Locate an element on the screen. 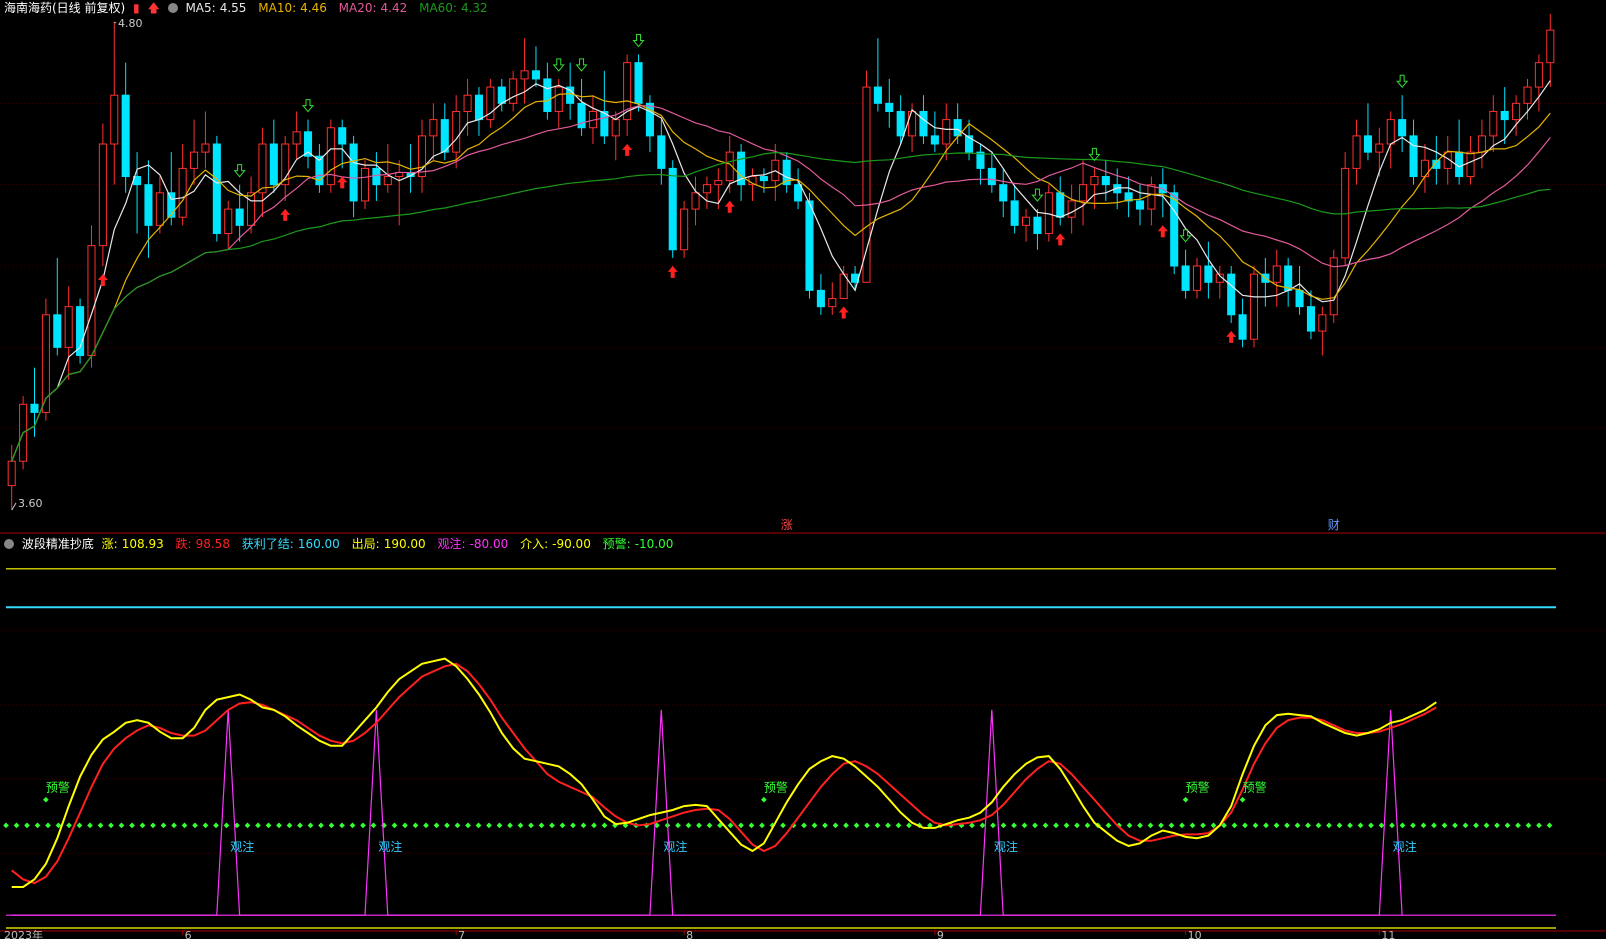 This screenshot has width=1606, height=939. ma10-label: MA10: 4.46 is located at coordinates (292, 8).